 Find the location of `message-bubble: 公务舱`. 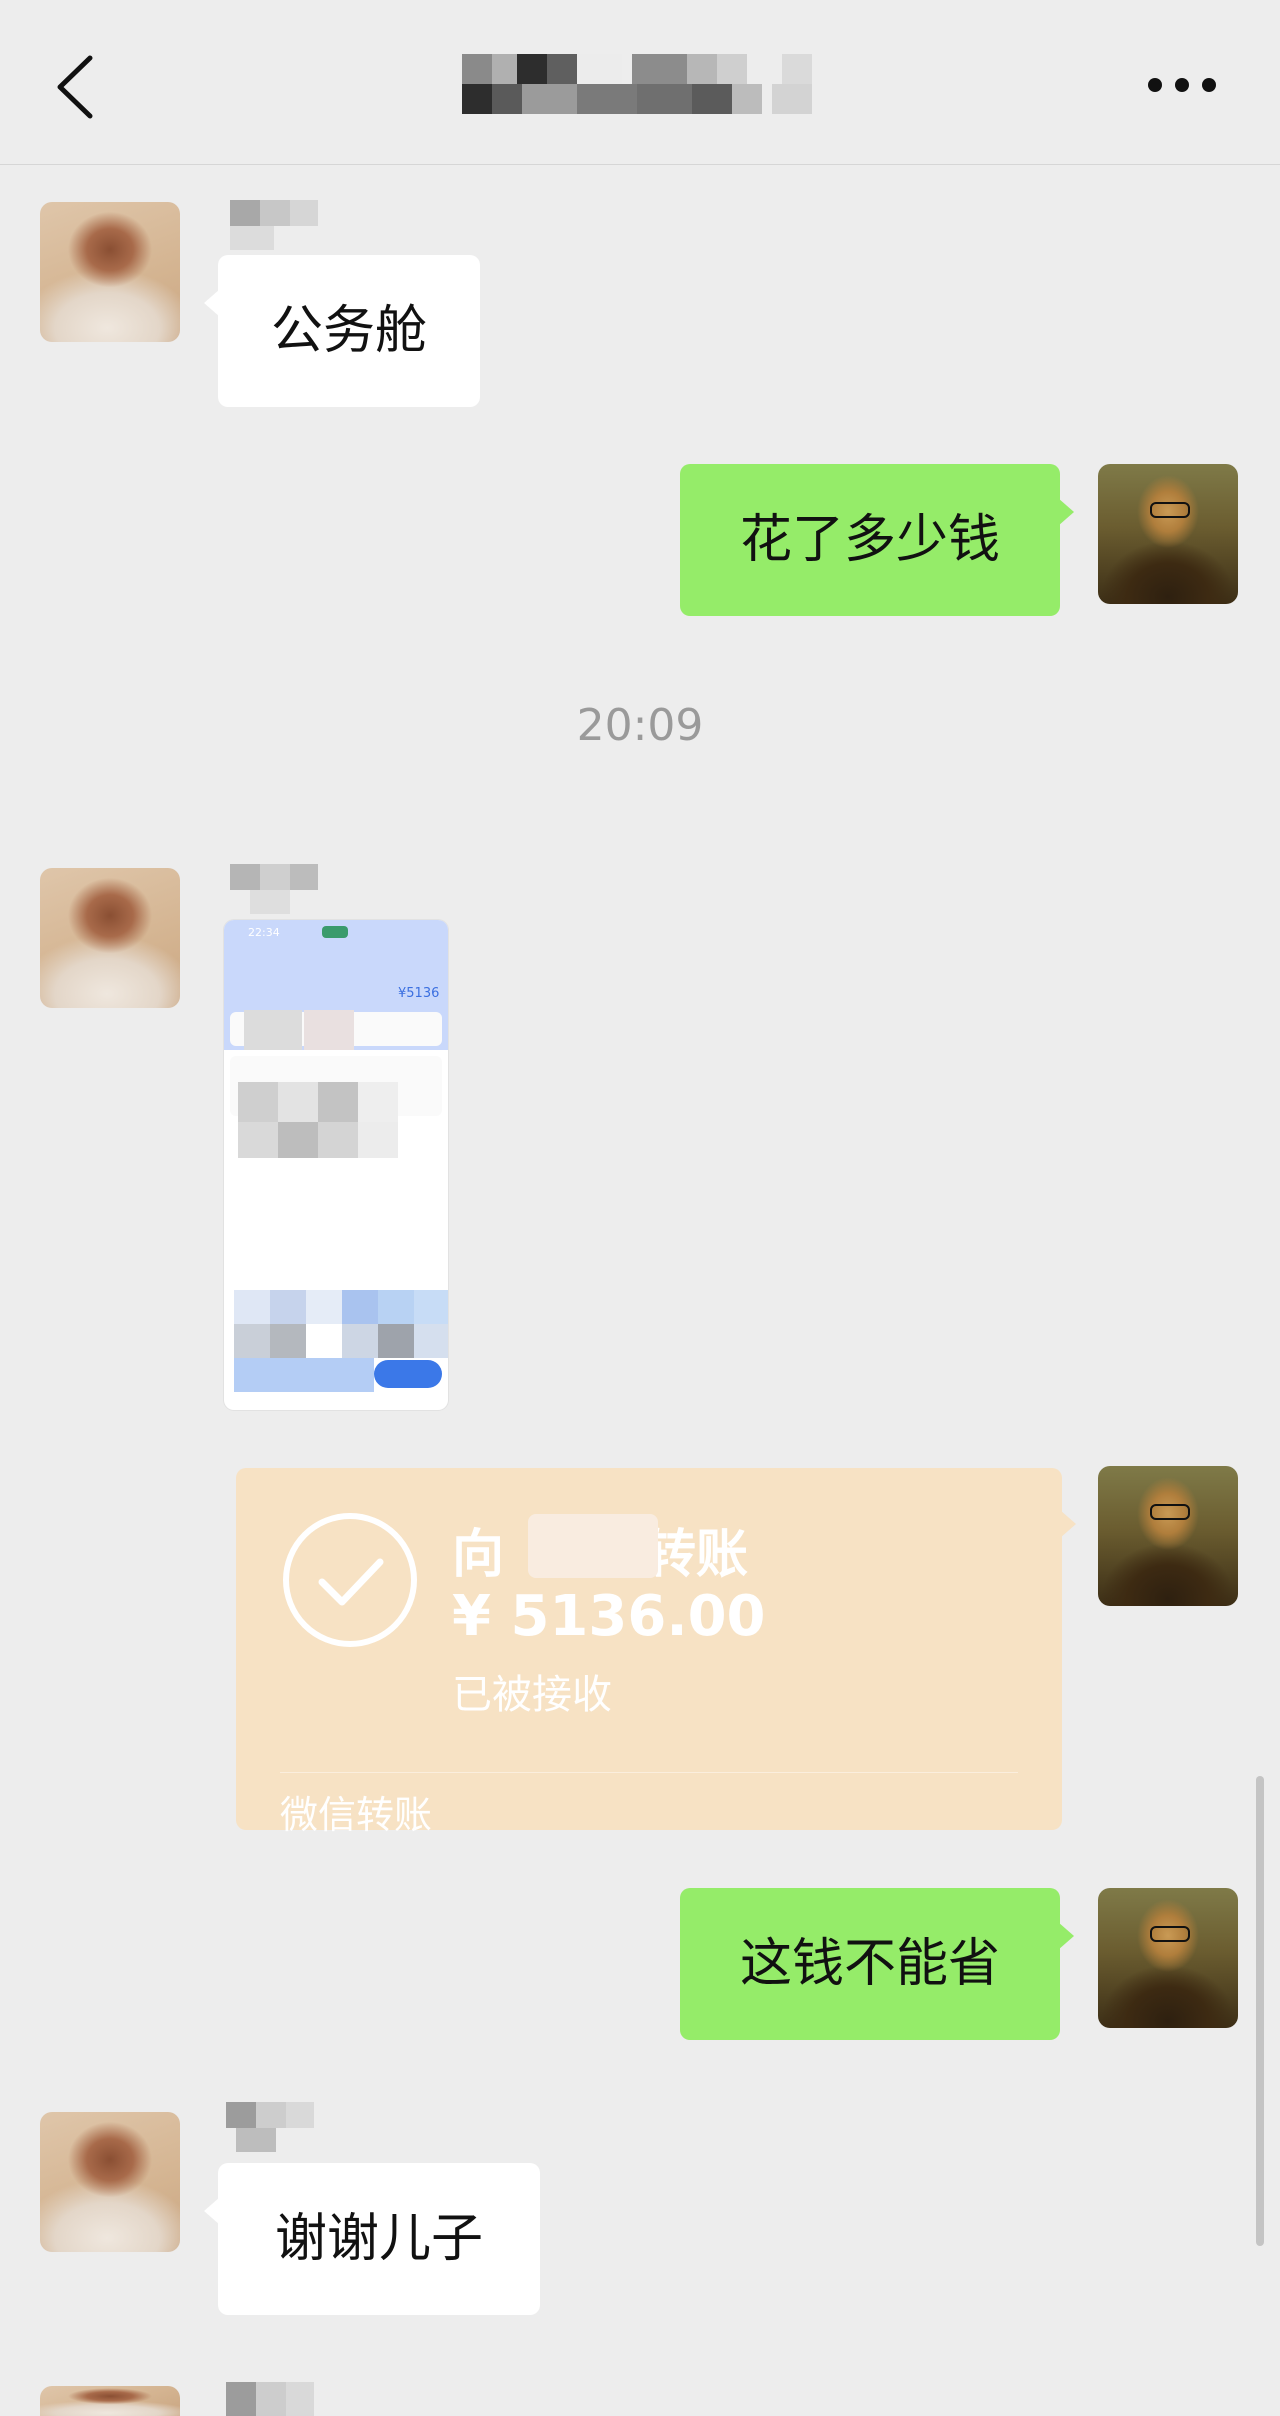

message-bubble: 公务舱 is located at coordinates (342, 331).